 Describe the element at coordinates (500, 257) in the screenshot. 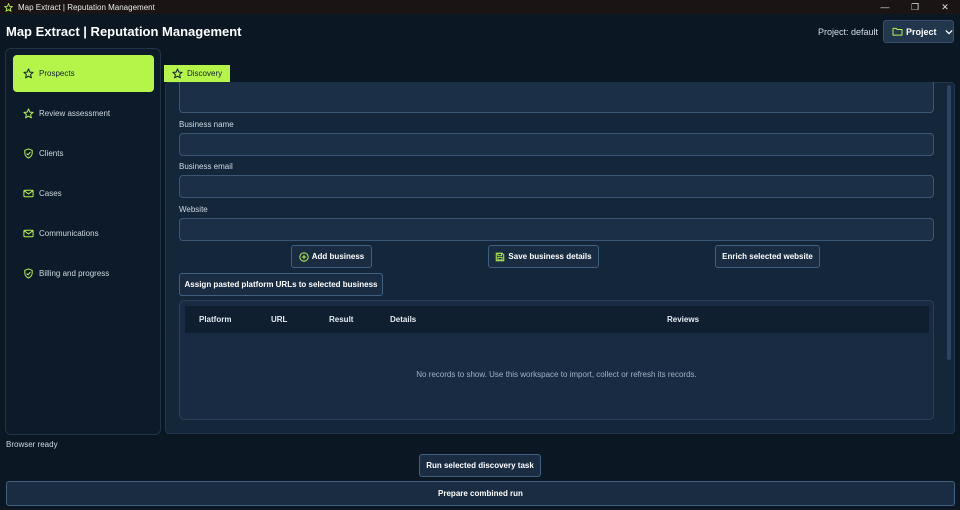

I see `save-icon` at that location.